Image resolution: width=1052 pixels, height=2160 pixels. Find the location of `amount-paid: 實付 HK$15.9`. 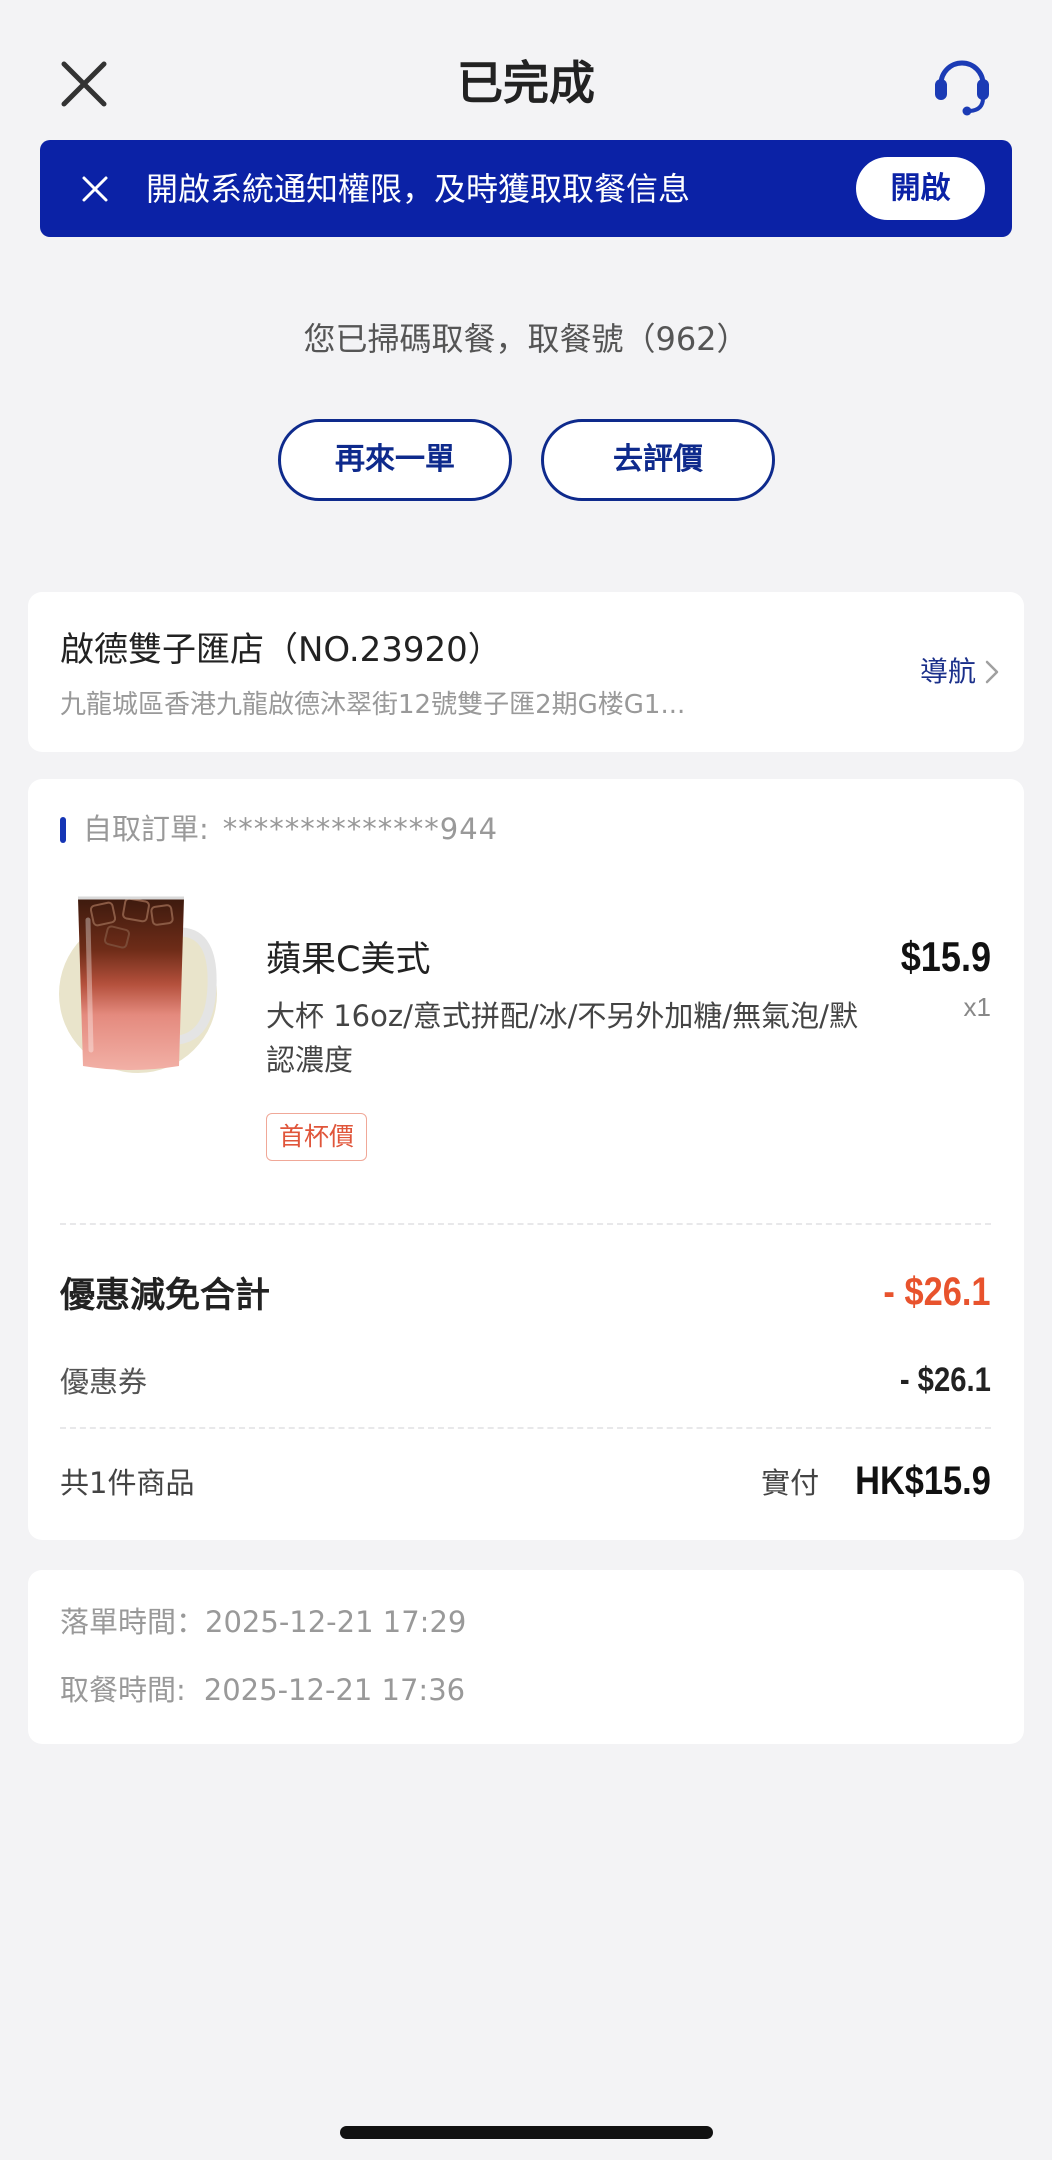

amount-paid: 實付 HK$15.9 is located at coordinates (876, 1481).